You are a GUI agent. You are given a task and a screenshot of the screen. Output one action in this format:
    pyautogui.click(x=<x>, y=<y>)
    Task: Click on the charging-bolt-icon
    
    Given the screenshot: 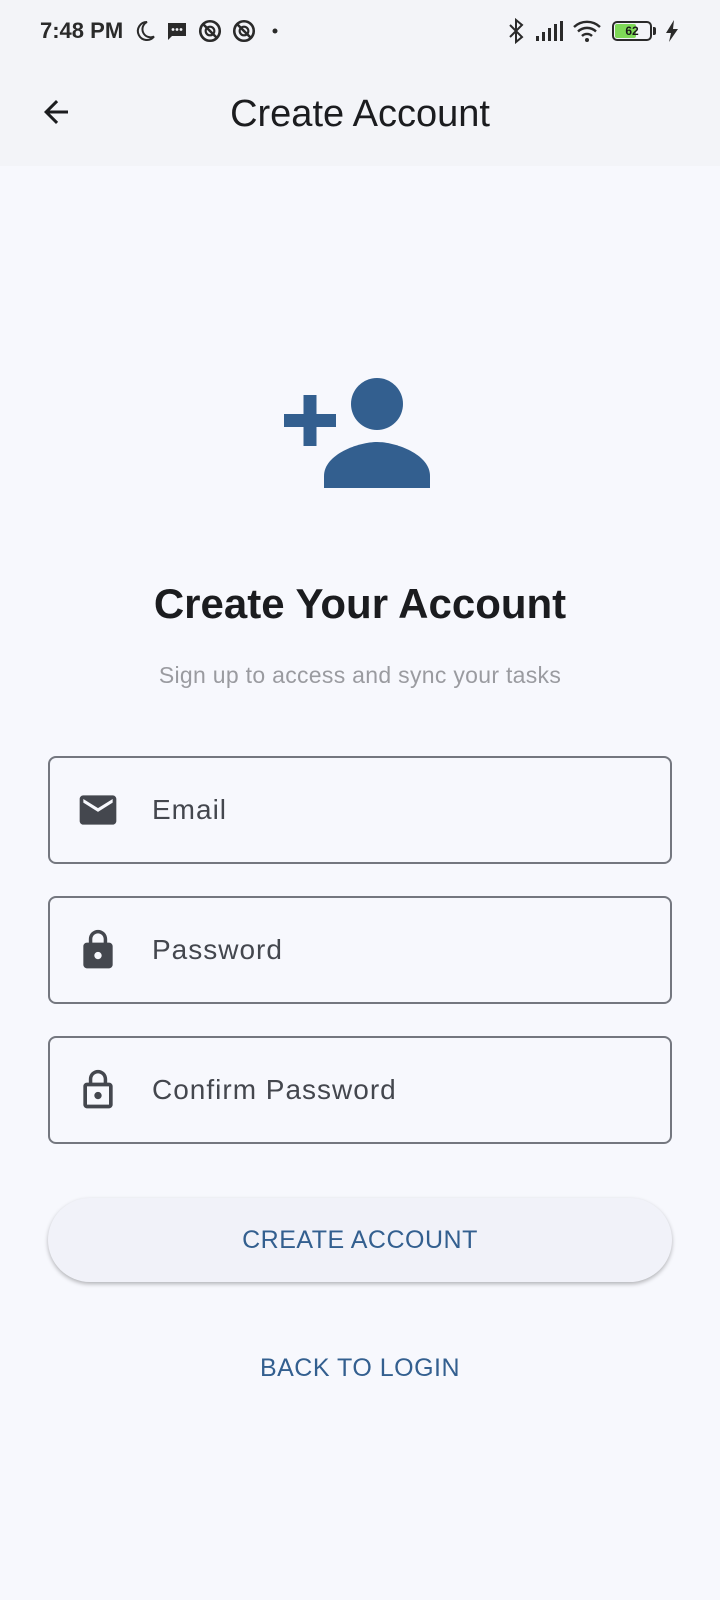 What is the action you would take?
    pyautogui.click(x=672, y=31)
    